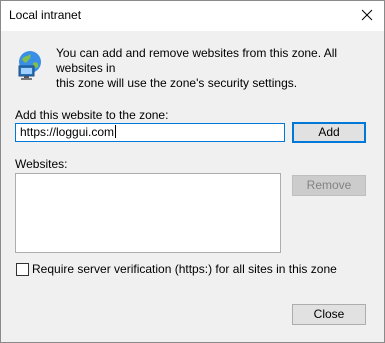  Describe the element at coordinates (329, 185) in the screenshot. I see `remove-button: Remove` at that location.